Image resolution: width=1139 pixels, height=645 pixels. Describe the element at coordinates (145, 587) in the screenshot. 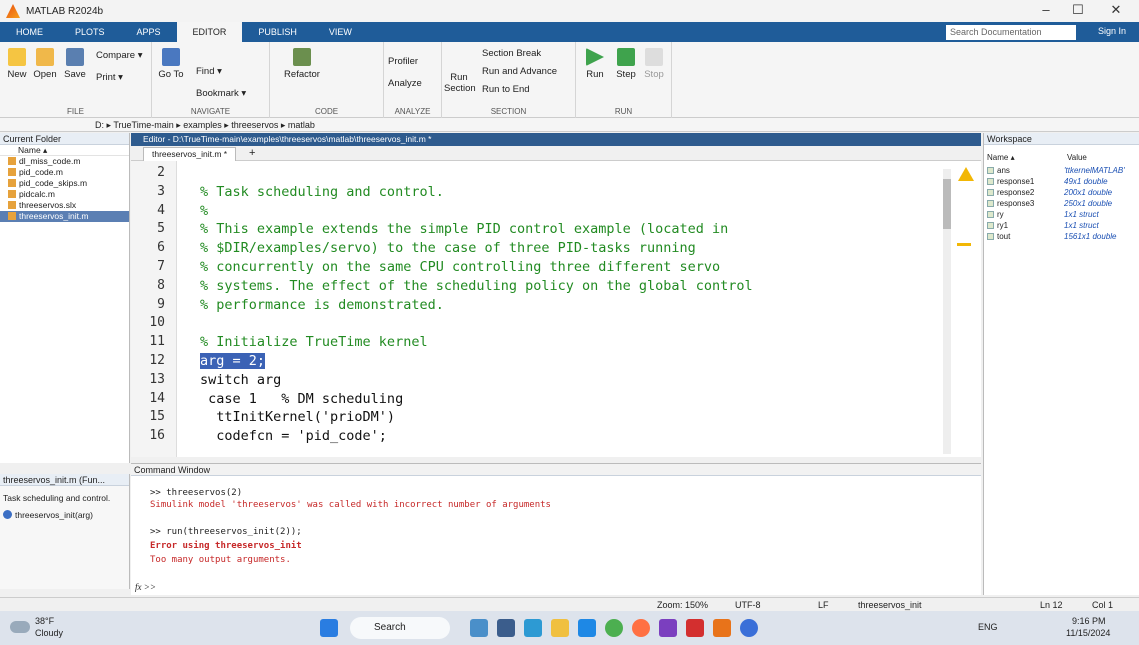

I see `command-prompt: fx >>` at that location.